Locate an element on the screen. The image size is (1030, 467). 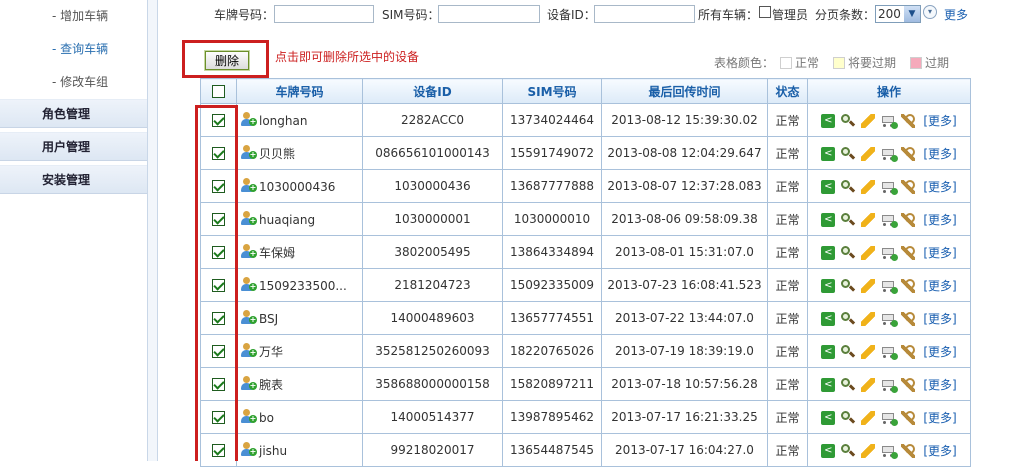
header-last-time: 最后回传时间 is located at coordinates (684, 91).